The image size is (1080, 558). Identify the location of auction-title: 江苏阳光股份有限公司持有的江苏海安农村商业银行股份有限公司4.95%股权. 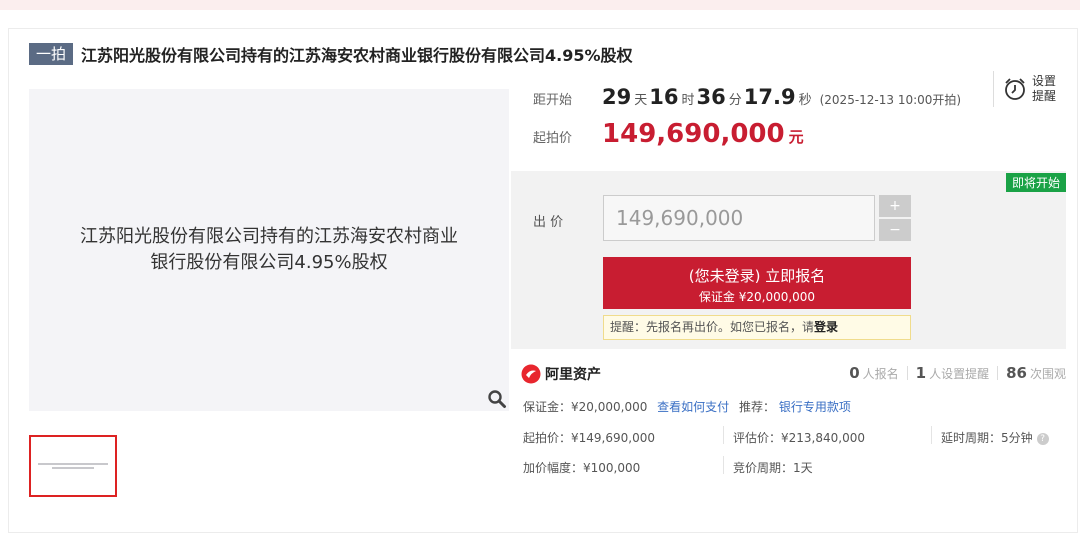
(357, 54).